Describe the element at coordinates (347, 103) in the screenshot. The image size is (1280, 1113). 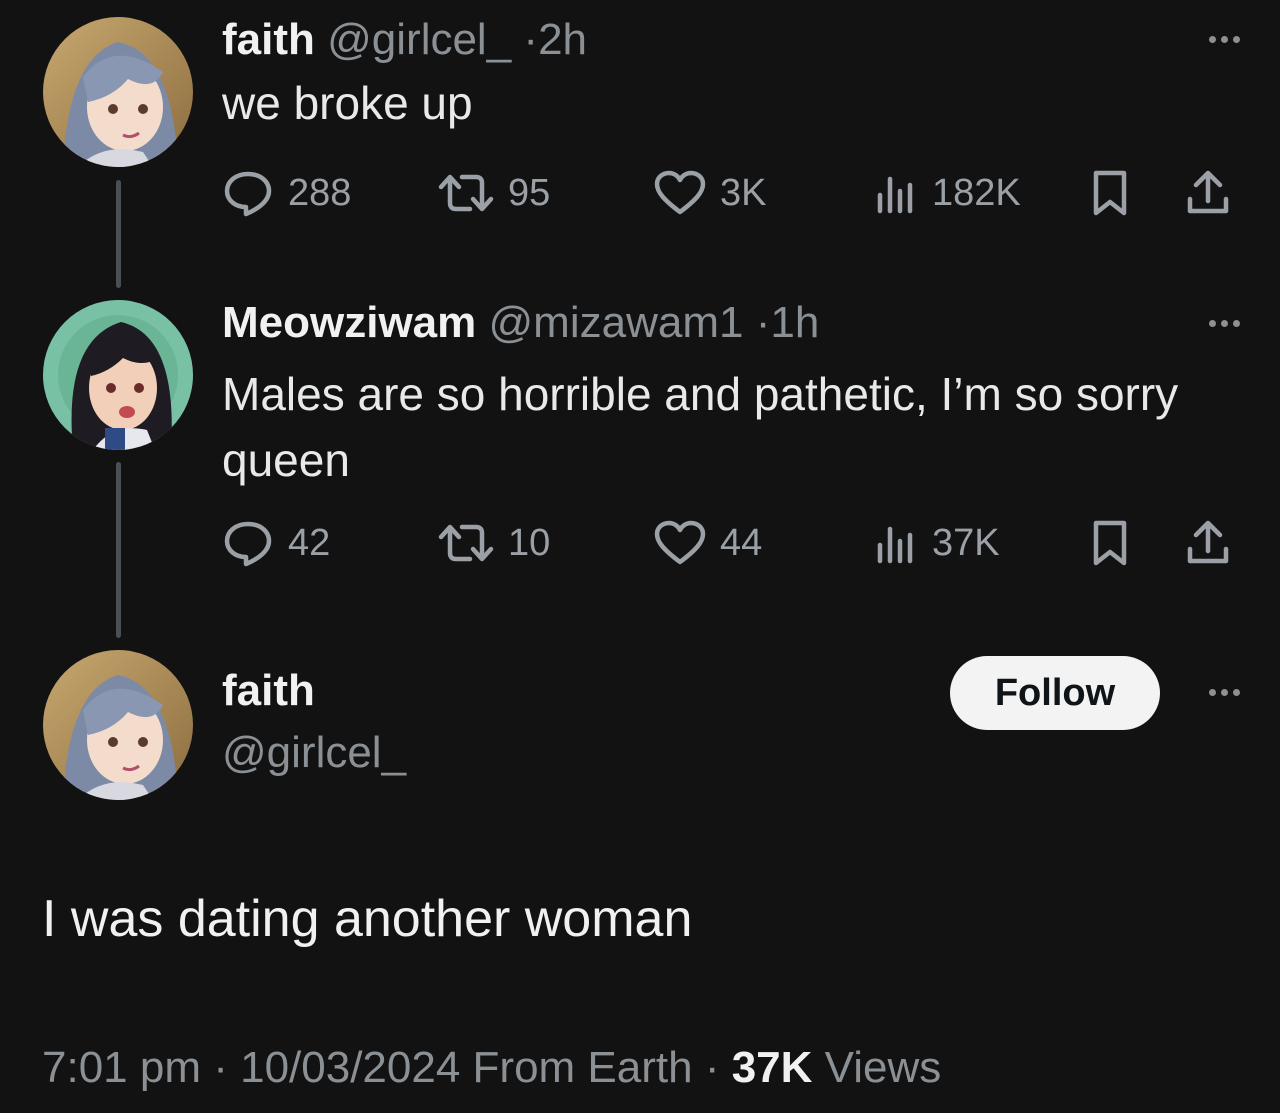
I see `tweet-text: we broke up` at that location.